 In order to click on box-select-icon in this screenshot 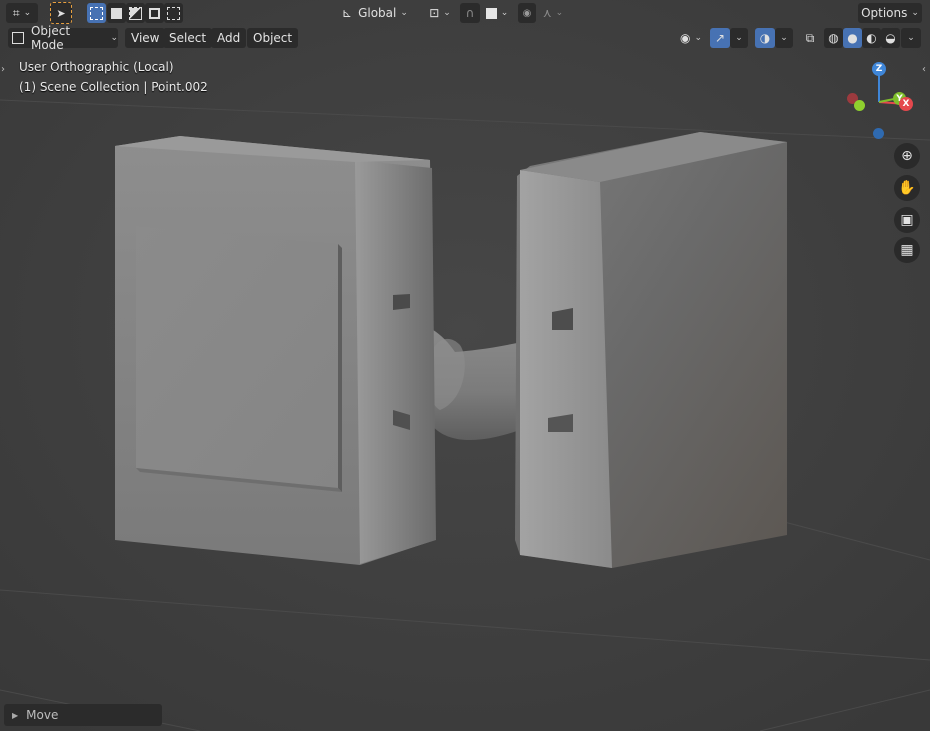, I will do `click(96, 13)`.